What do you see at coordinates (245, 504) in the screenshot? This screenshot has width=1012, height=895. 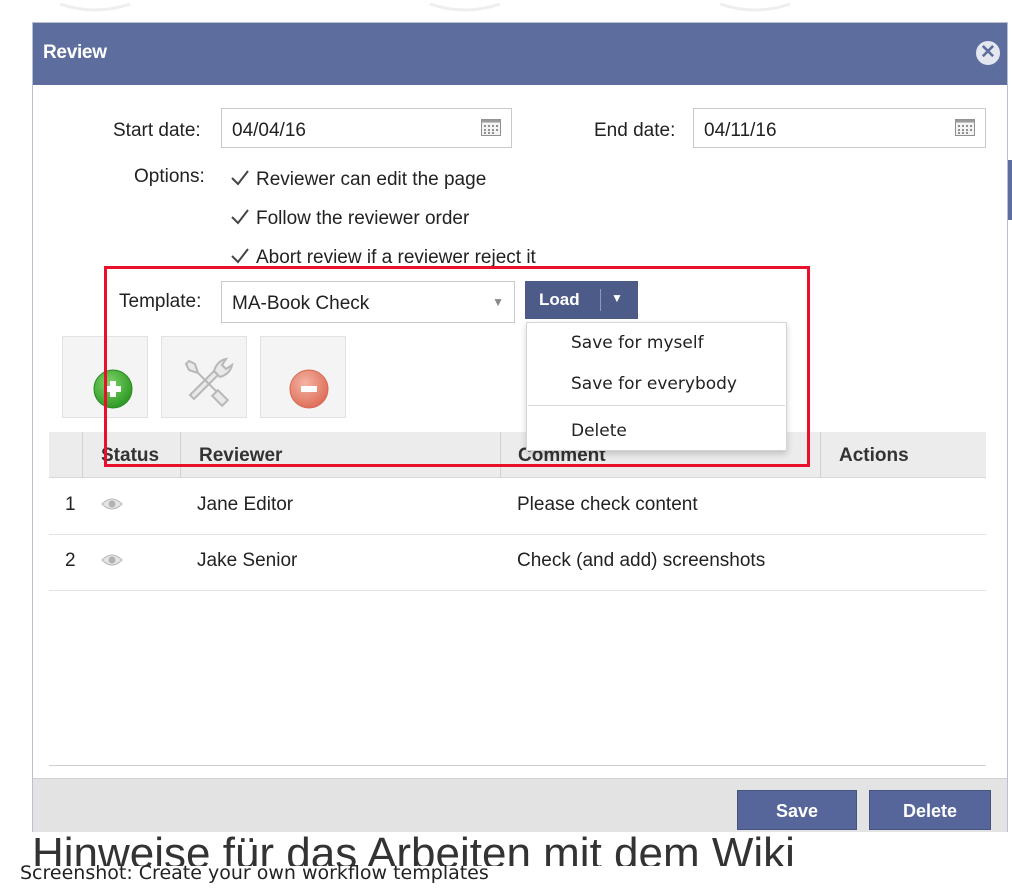 I see `reviewer-name: Jane Editor` at bounding box center [245, 504].